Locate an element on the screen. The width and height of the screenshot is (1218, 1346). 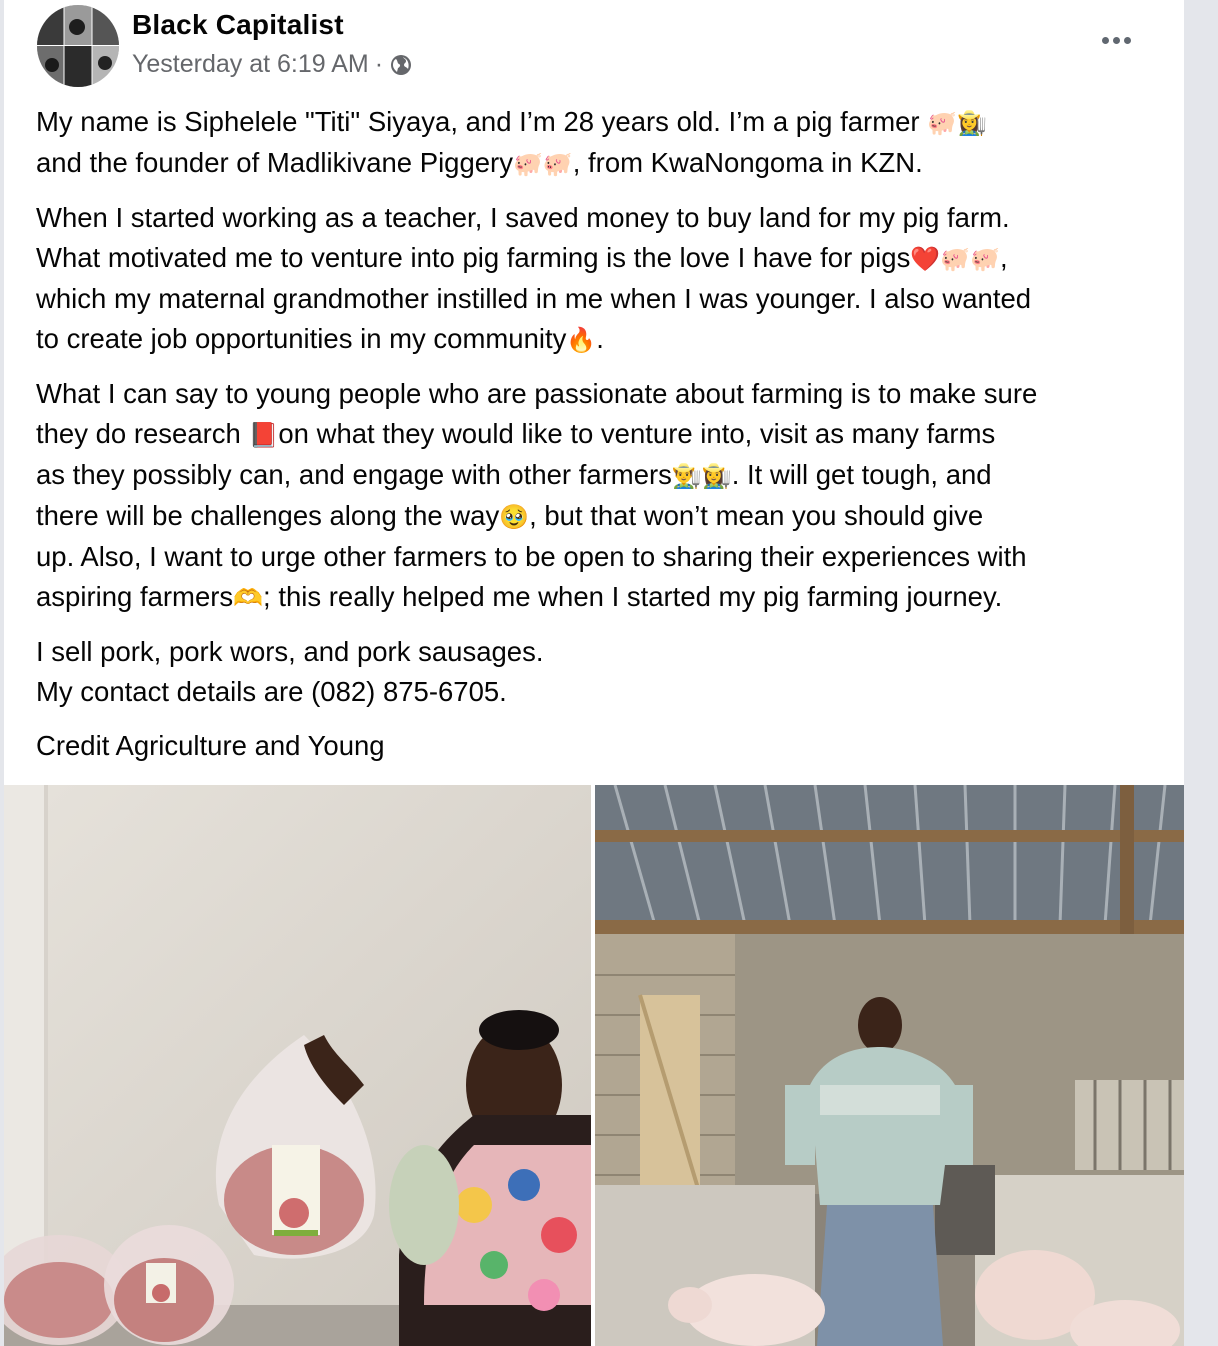
post-text-segment: . is located at coordinates (600, 338).